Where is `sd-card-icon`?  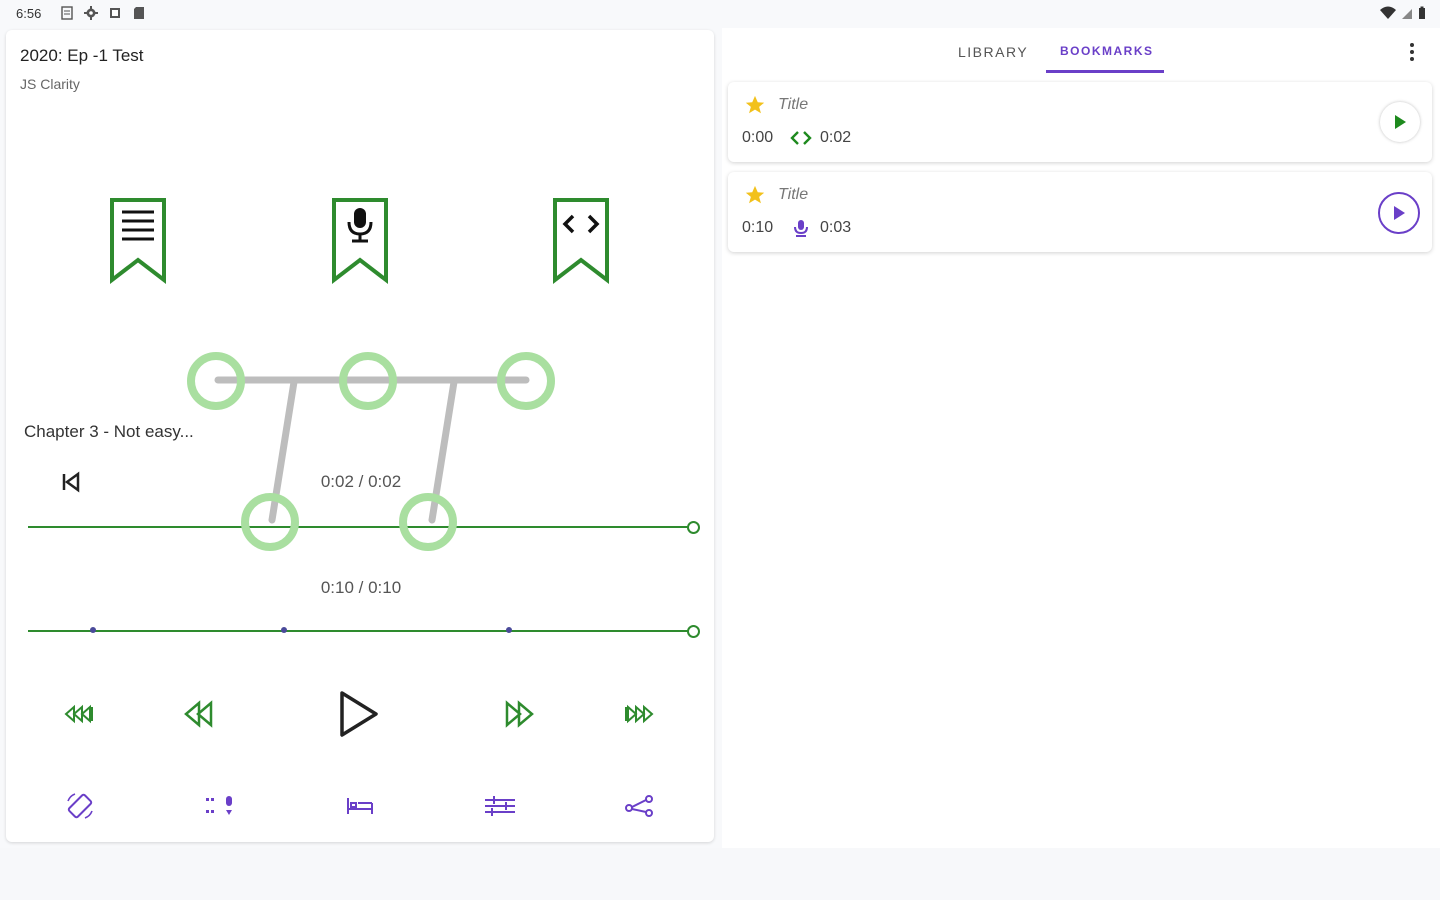 sd-card-icon is located at coordinates (139, 13).